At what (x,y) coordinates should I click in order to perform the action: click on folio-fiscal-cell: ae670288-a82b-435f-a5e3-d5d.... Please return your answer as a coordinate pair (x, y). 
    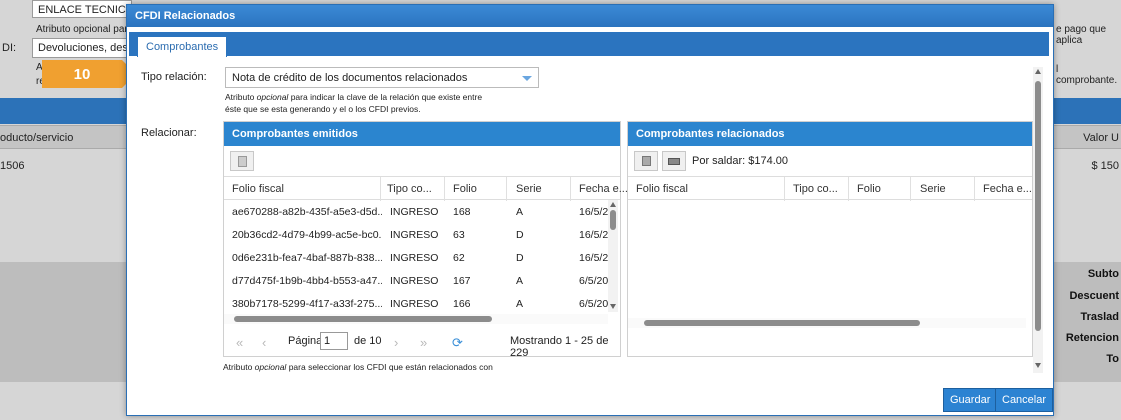
    Looking at the image, I should click on (307, 212).